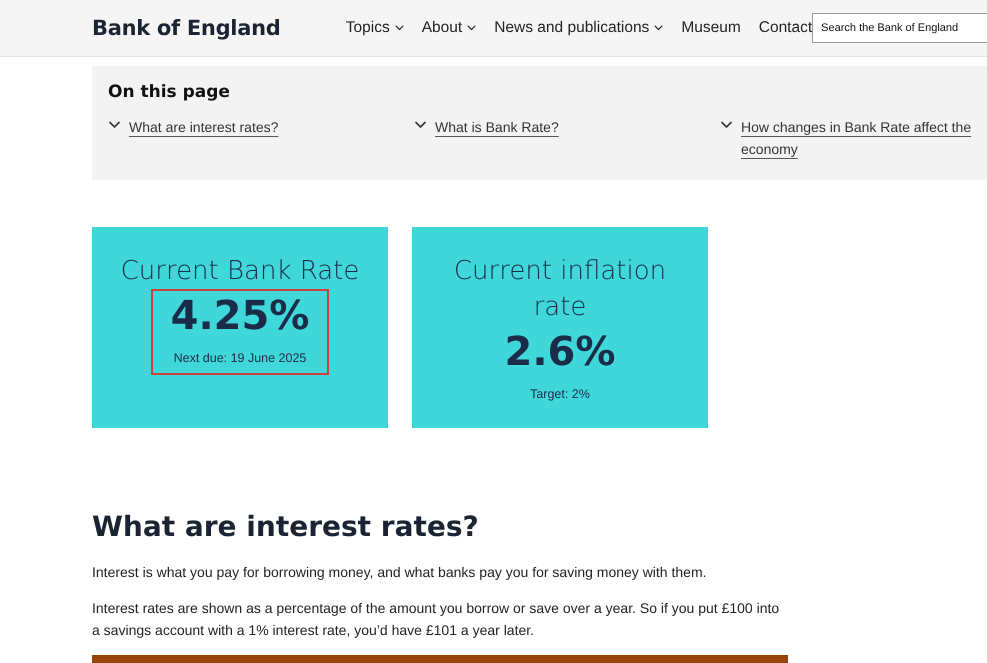 The width and height of the screenshot is (987, 663). I want to click on stat-note: Next due: 19 June 2025, so click(240, 358).